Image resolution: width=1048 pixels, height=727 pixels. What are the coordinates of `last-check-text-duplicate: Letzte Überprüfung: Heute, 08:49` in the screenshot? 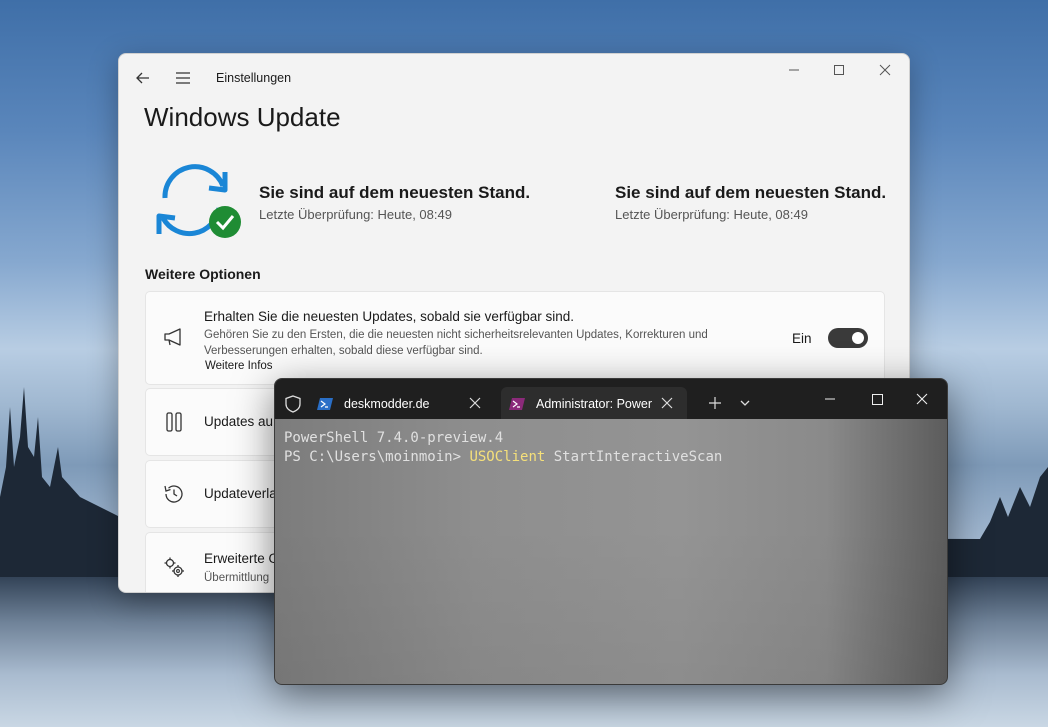 It's located at (711, 214).